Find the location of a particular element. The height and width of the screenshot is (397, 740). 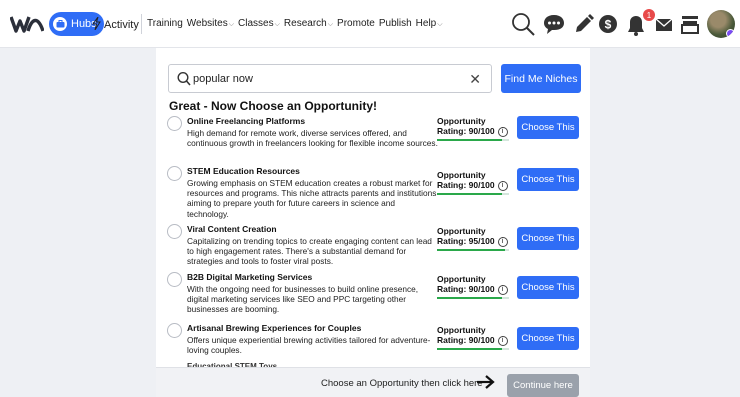

search-input is located at coordinates (323, 79).